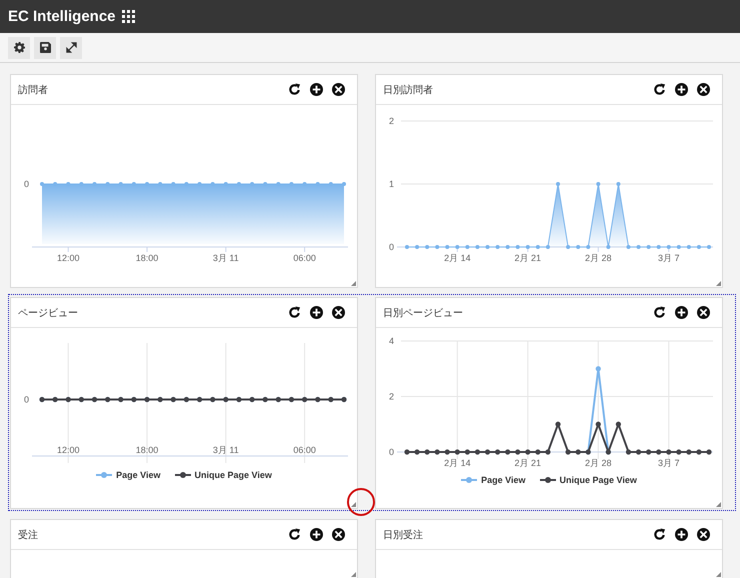  What do you see at coordinates (128, 16) in the screenshot?
I see `apps-grid-icon` at bounding box center [128, 16].